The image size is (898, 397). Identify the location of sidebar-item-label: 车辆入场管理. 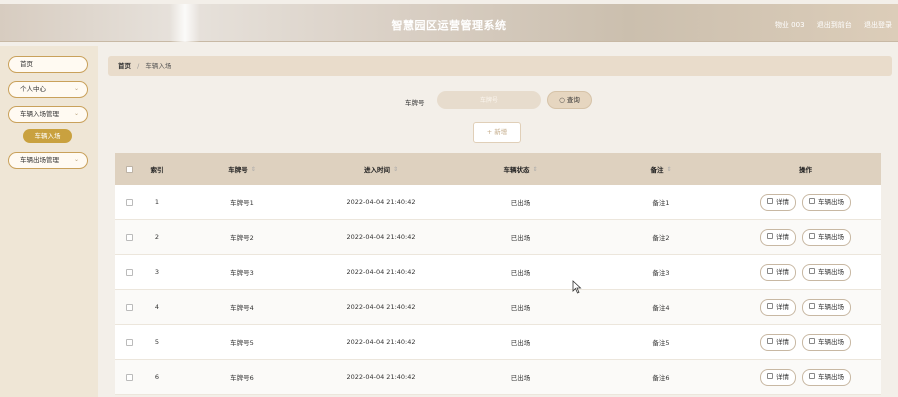
(39, 114).